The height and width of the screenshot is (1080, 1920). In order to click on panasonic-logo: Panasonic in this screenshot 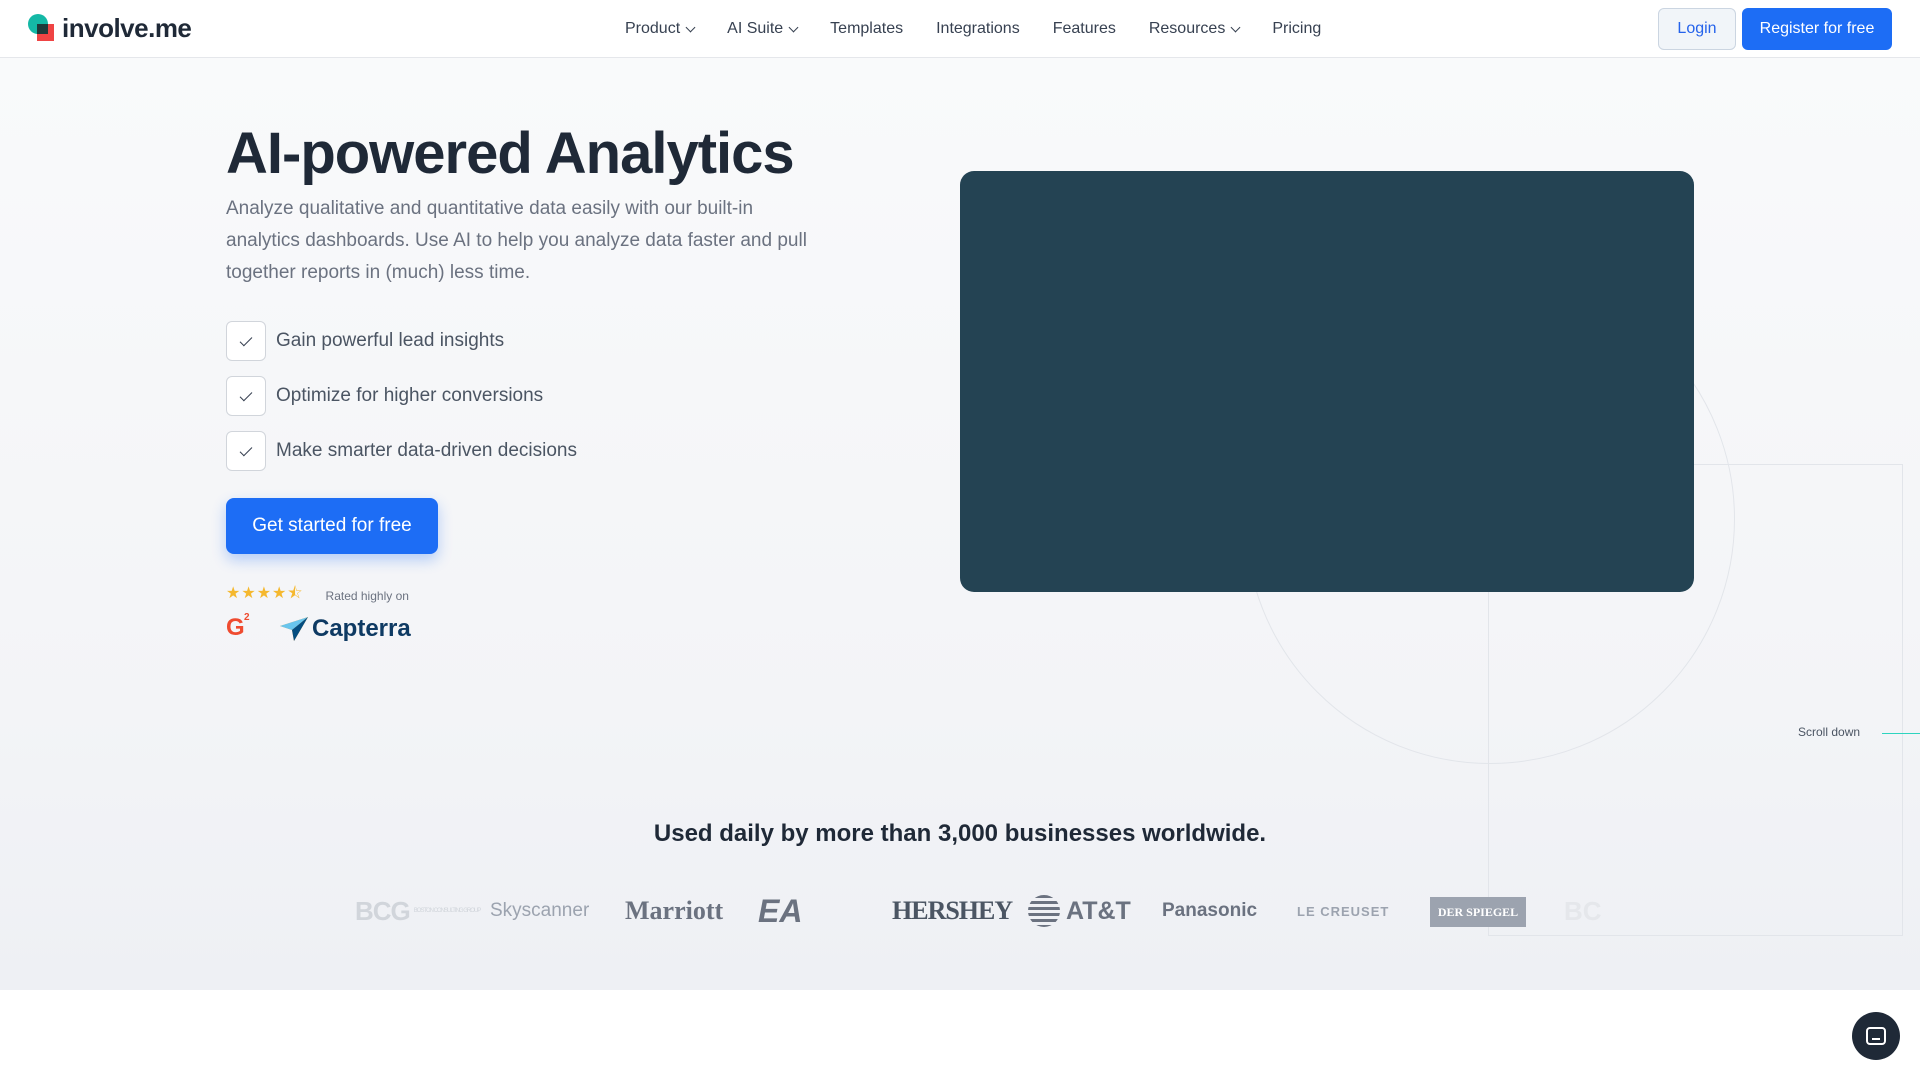, I will do `click(1210, 910)`.